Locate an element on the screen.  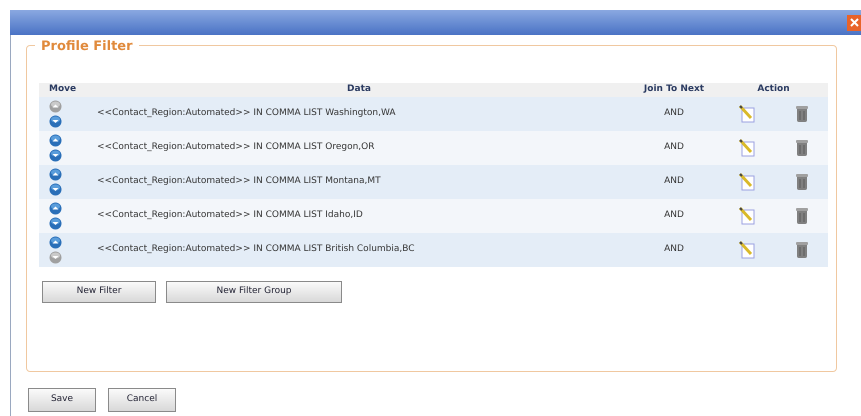
new-filter-button: New Filter is located at coordinates (99, 292).